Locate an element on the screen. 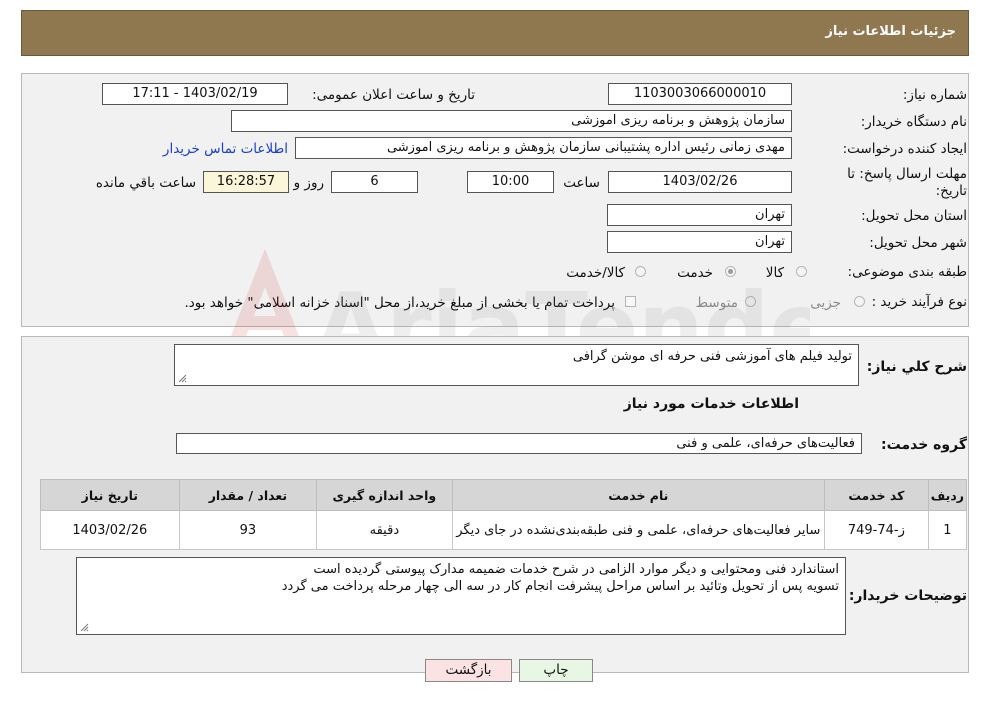 The image size is (985, 703). buyer-org-field: سازمان پژوهش و برنامه ریزی اموزشی is located at coordinates (511, 121).